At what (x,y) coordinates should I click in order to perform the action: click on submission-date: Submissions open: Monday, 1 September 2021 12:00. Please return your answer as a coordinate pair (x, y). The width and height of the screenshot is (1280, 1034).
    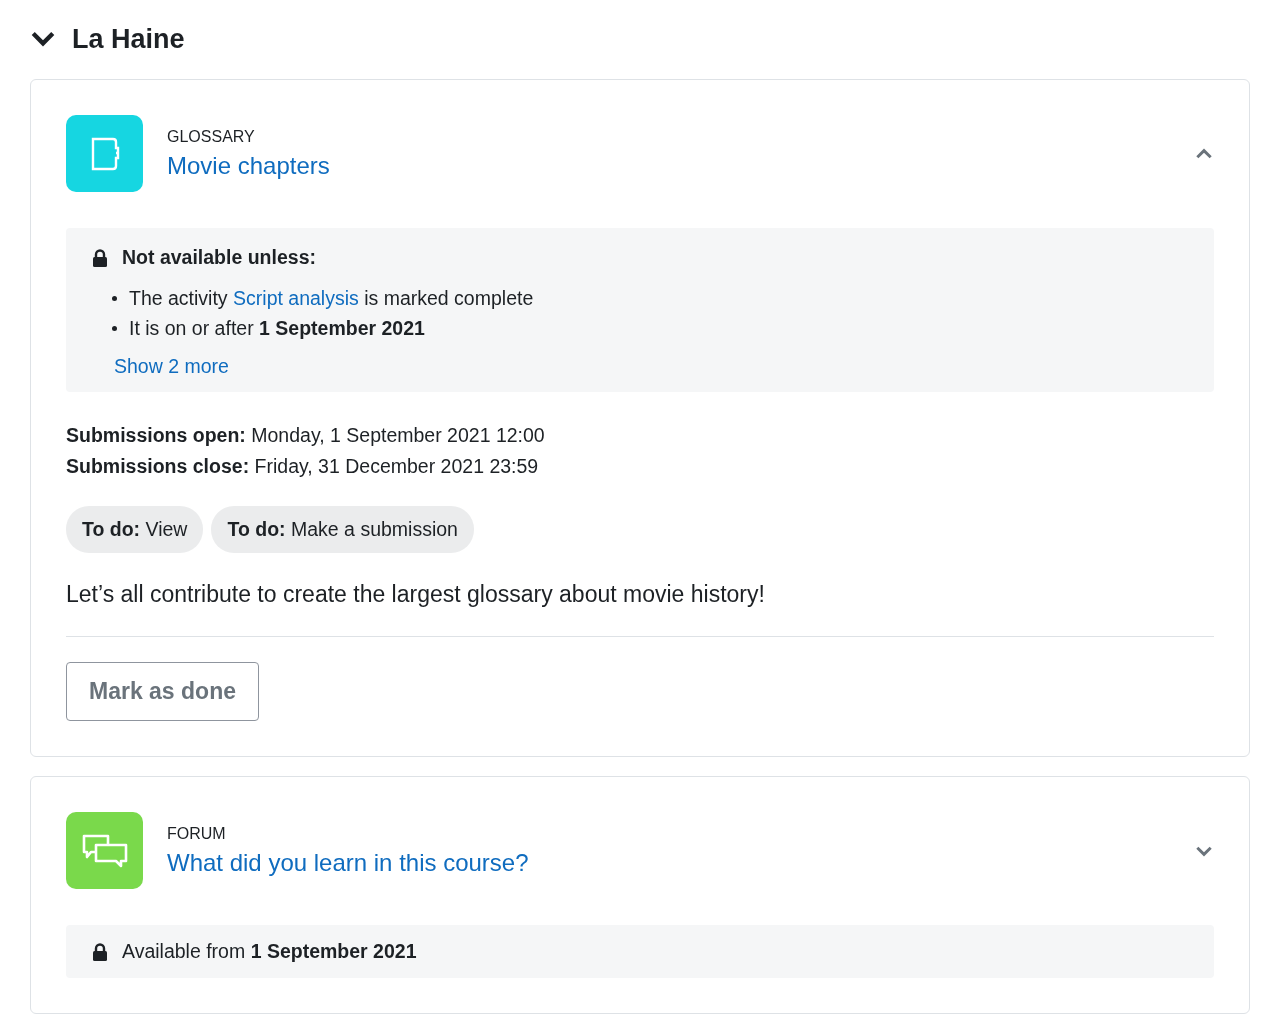
    Looking at the image, I should click on (306, 435).